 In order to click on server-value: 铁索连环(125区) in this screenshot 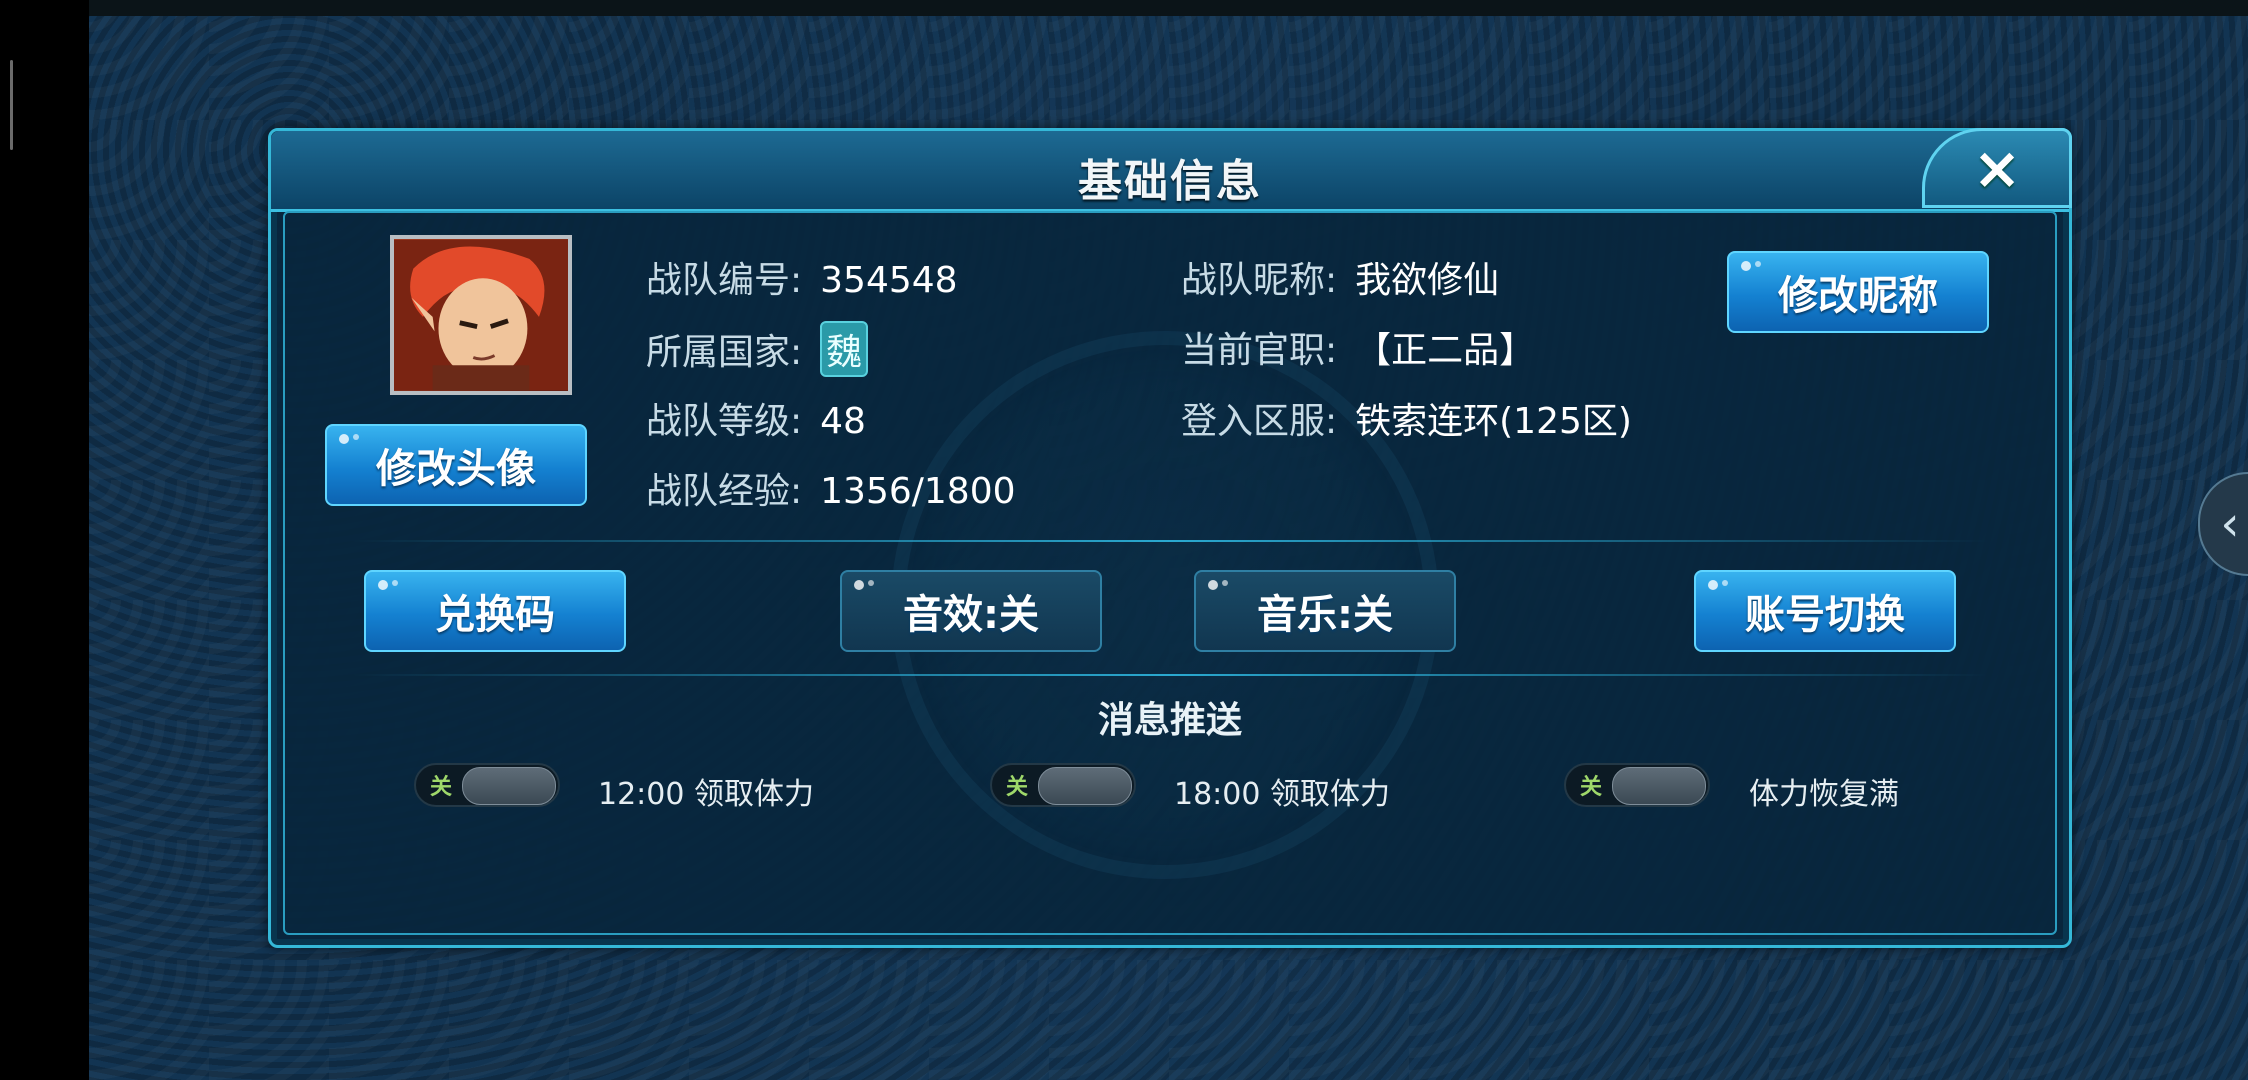, I will do `click(1493, 421)`.